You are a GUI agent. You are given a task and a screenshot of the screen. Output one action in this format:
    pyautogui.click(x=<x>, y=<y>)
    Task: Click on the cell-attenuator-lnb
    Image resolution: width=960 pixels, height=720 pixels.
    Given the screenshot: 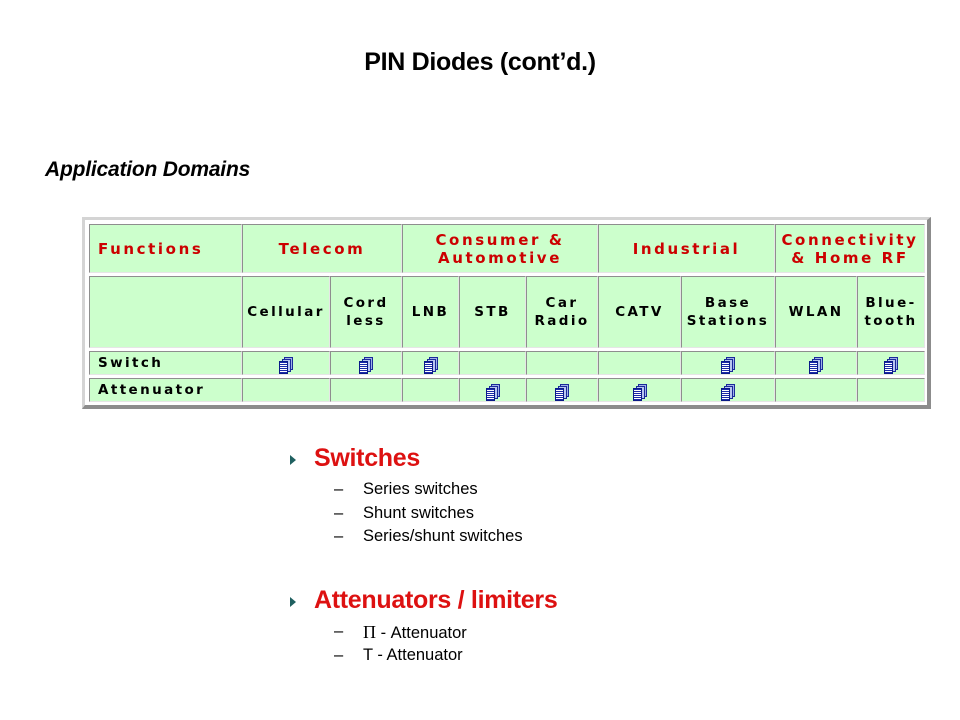 What is the action you would take?
    pyautogui.click(x=430, y=390)
    